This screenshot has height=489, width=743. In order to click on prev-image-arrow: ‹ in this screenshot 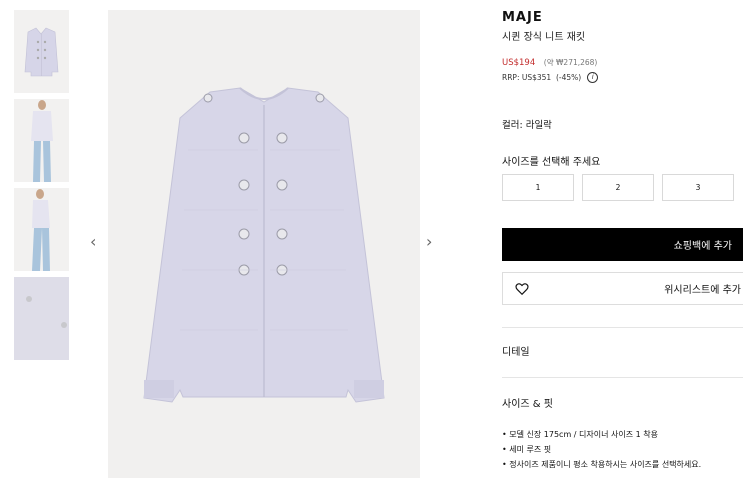, I will do `click(93, 242)`.